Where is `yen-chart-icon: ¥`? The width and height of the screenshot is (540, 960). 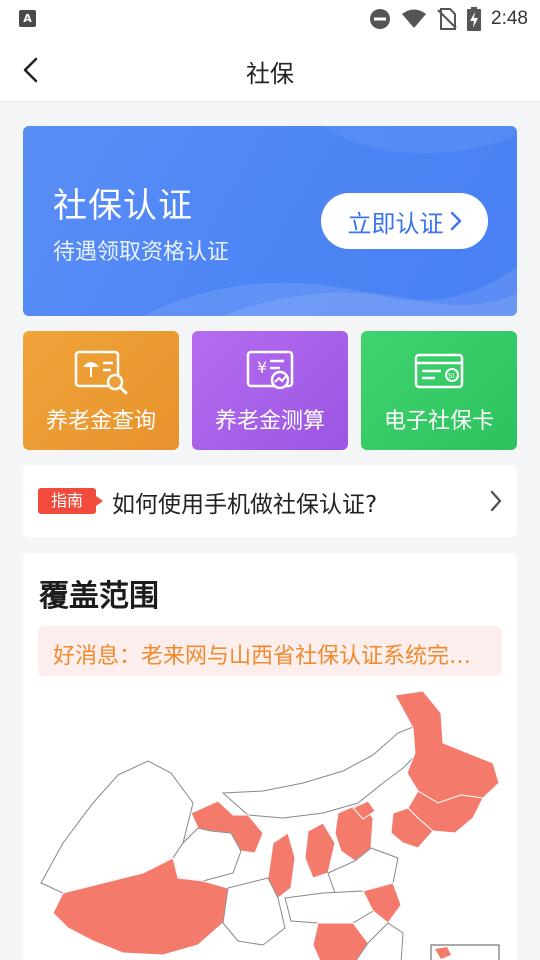 yen-chart-icon: ¥ is located at coordinates (270, 370).